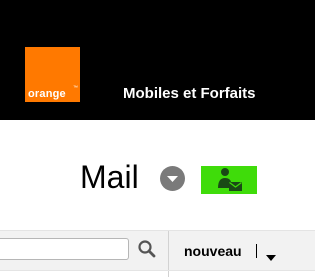  What do you see at coordinates (256, 251) in the screenshot?
I see `new-button-split-divider` at bounding box center [256, 251].